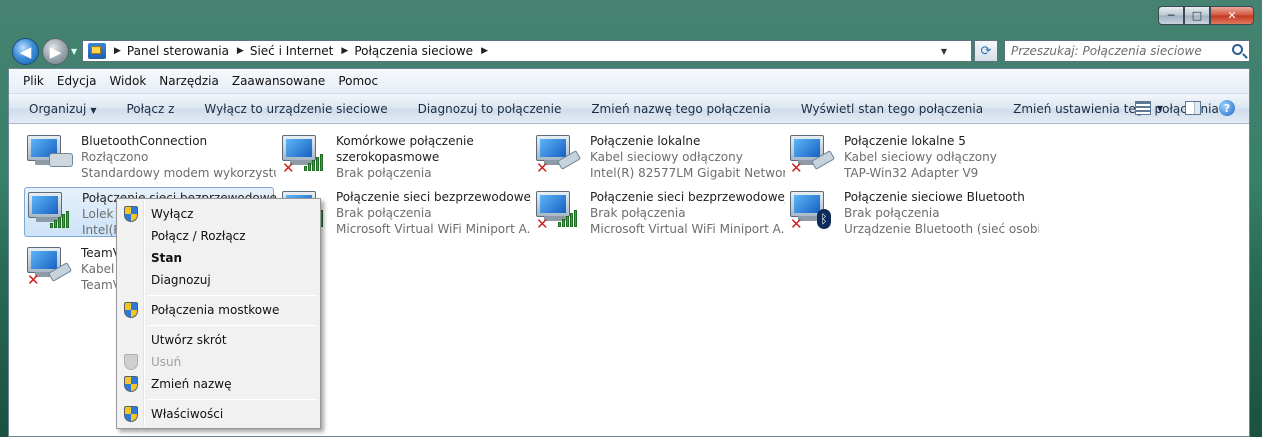 This screenshot has width=1262, height=437. Describe the element at coordinates (218, 258) in the screenshot. I see `menu-item-stan: Stan` at that location.